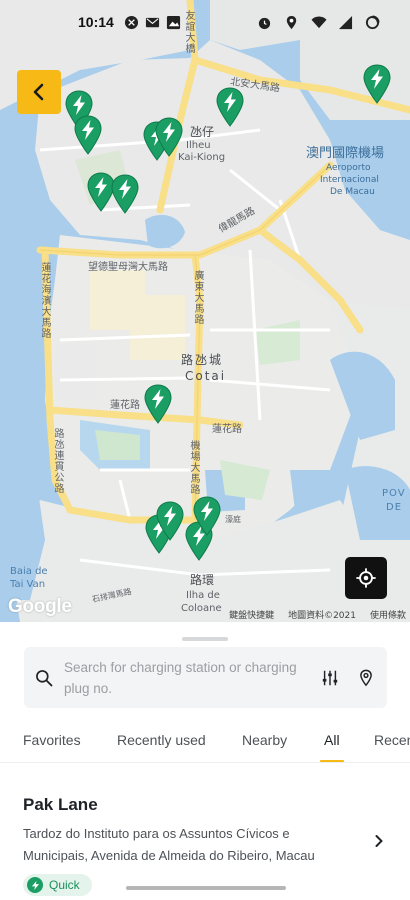 This screenshot has width=410, height=900. What do you see at coordinates (388, 614) in the screenshot?
I see `terms-link: 使用條款` at bounding box center [388, 614].